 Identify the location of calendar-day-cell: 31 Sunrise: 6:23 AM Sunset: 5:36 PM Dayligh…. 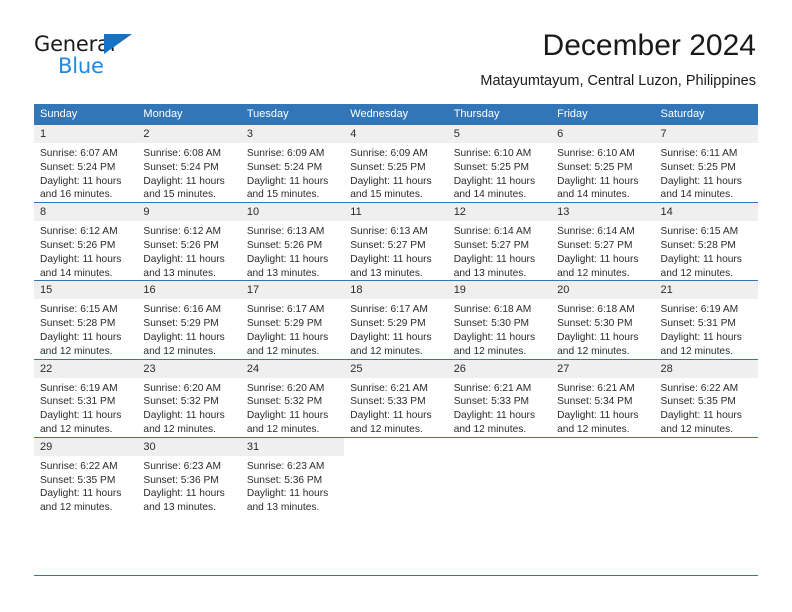
(292, 475).